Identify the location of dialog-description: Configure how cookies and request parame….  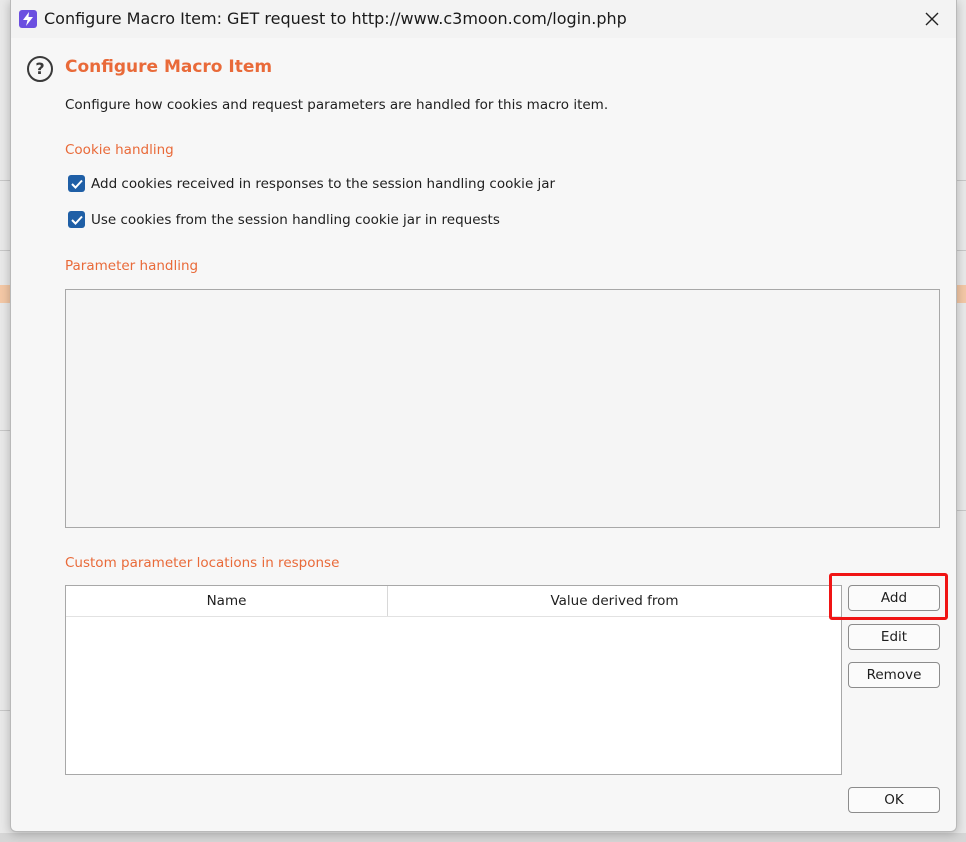
(337, 105).